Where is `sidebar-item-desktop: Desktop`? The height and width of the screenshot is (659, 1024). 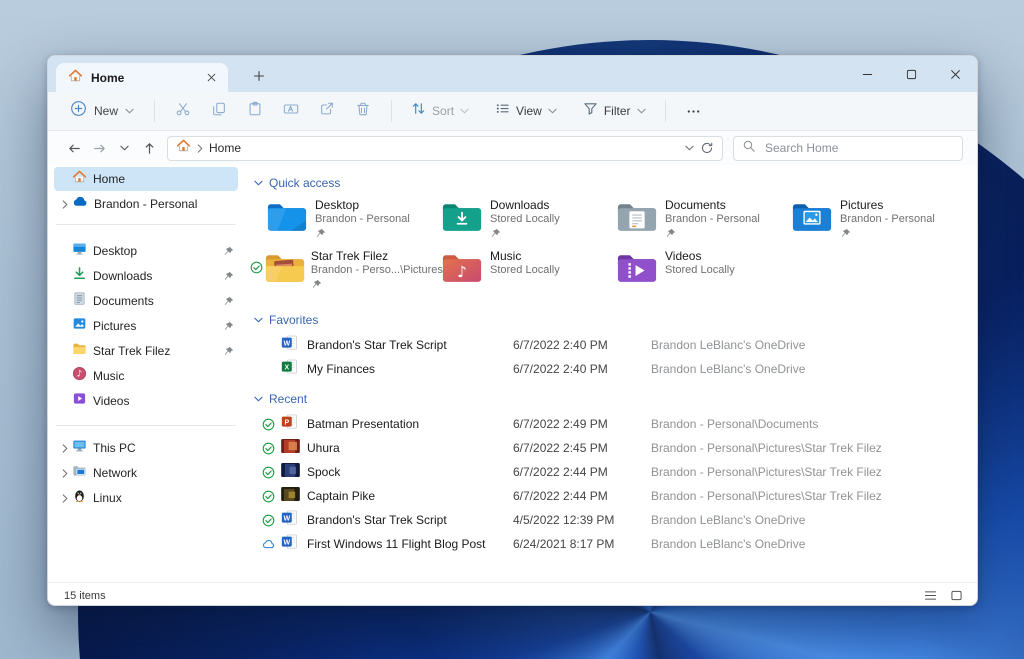
sidebar-item-desktop: Desktop is located at coordinates (146, 251).